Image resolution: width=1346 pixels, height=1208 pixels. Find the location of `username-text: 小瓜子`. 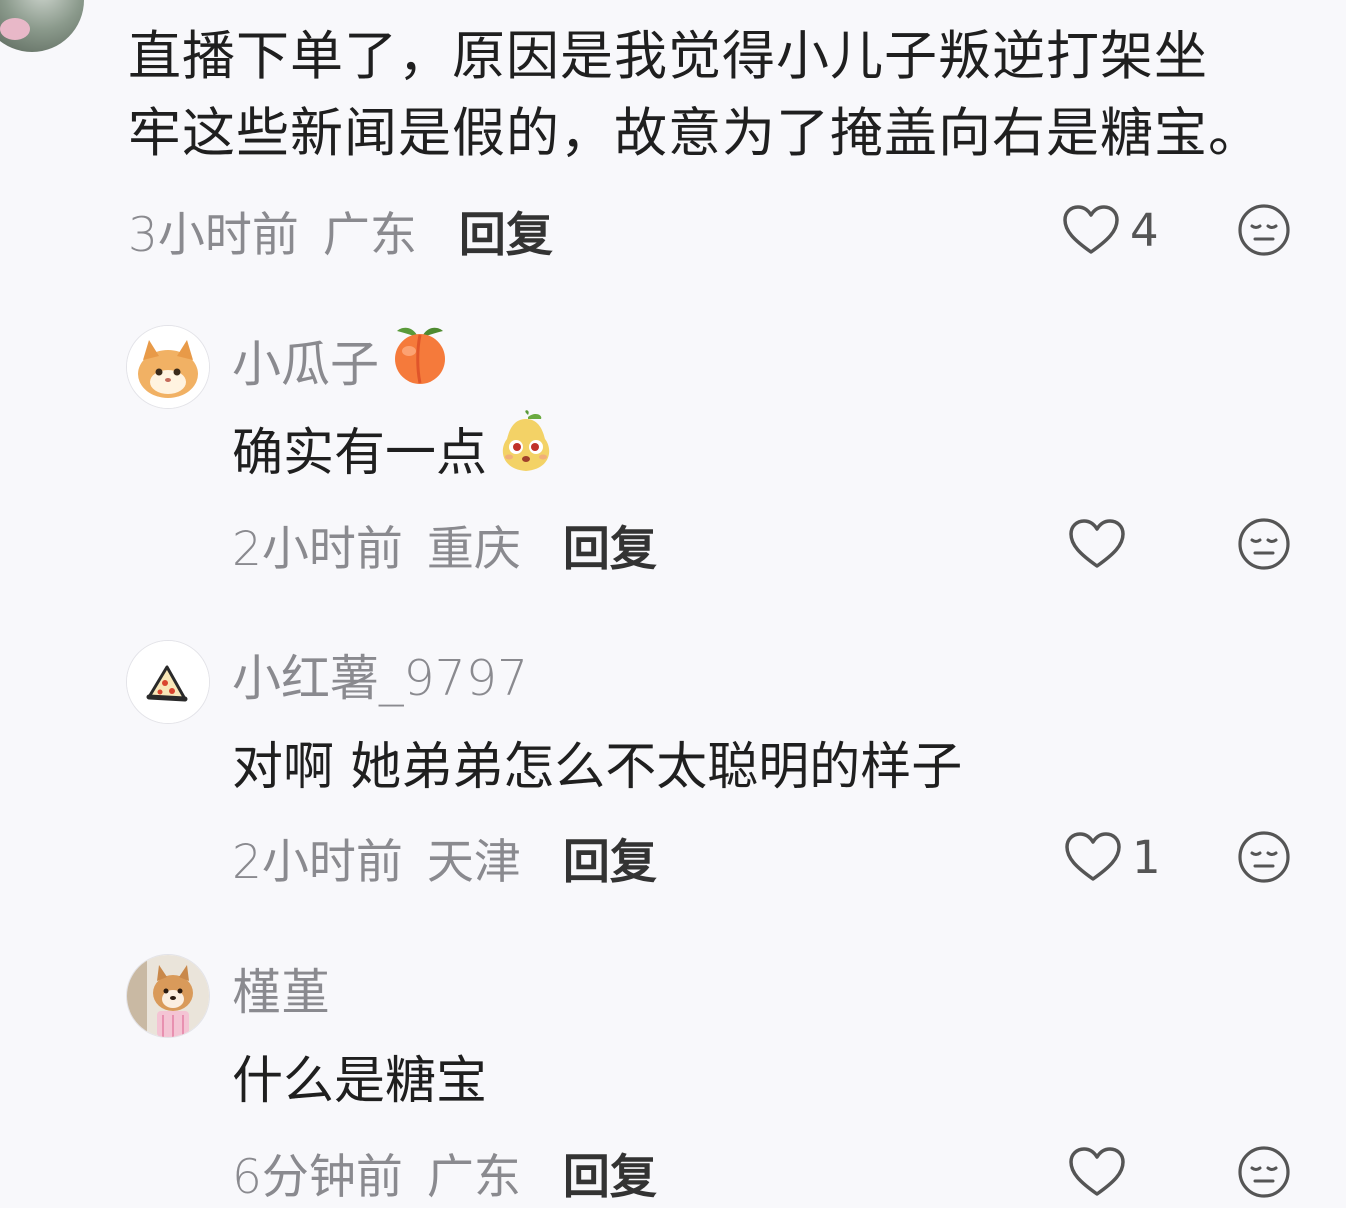

username-text: 小瓜子 is located at coordinates (306, 364).